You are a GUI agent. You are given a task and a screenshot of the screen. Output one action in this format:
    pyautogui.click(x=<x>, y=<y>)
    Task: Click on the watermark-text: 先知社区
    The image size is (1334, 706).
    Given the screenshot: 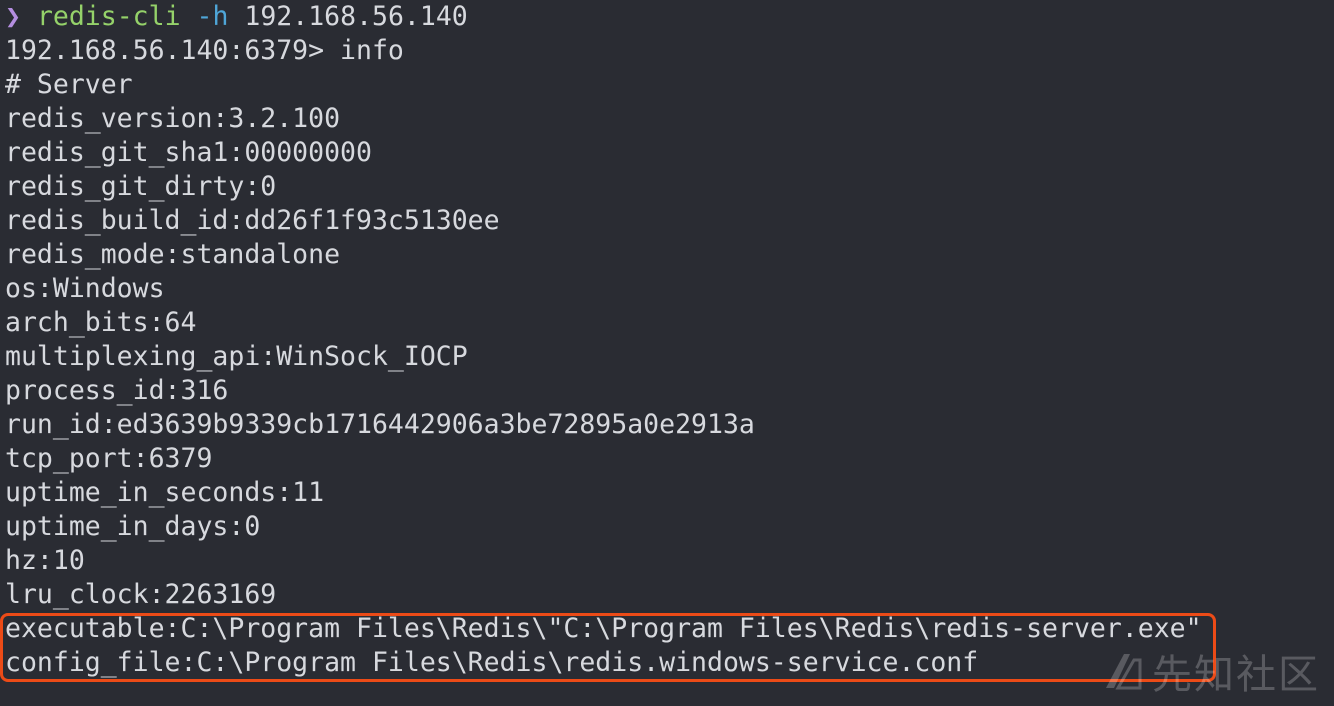 What is the action you would take?
    pyautogui.click(x=1236, y=675)
    